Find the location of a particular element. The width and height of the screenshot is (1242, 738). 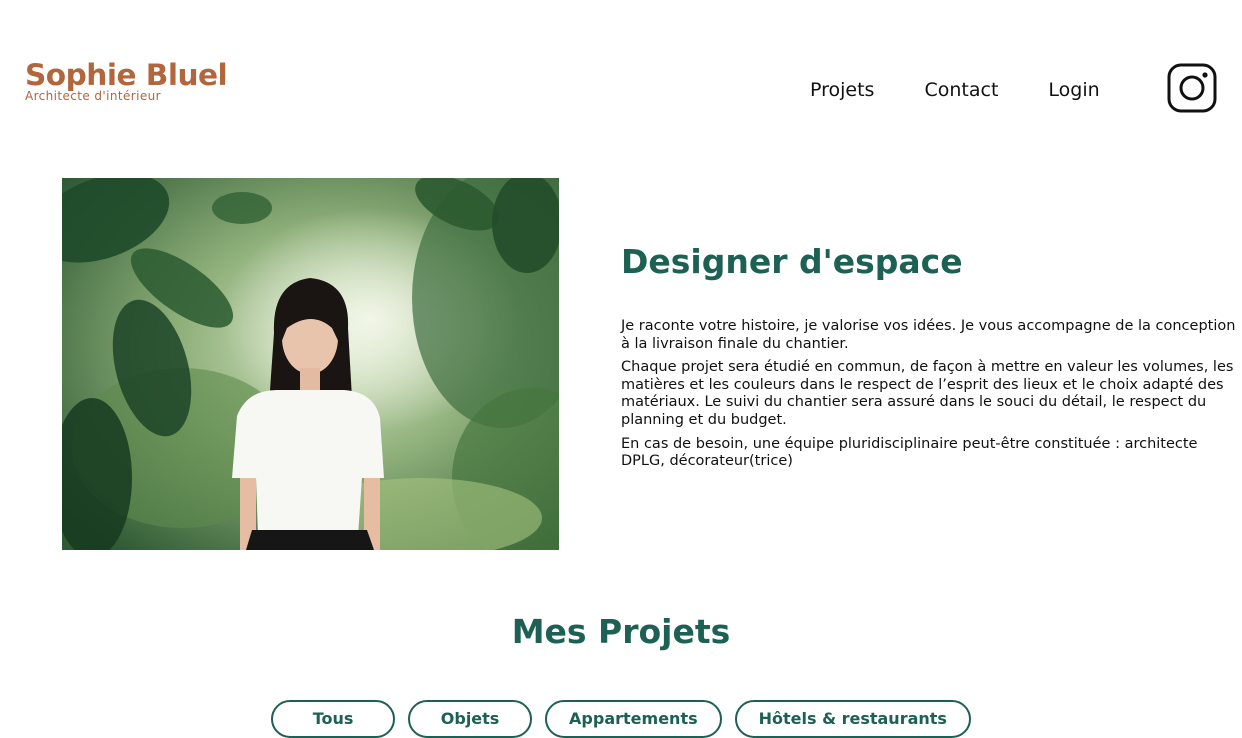

nav-login-link: Login is located at coordinates (1073, 90).